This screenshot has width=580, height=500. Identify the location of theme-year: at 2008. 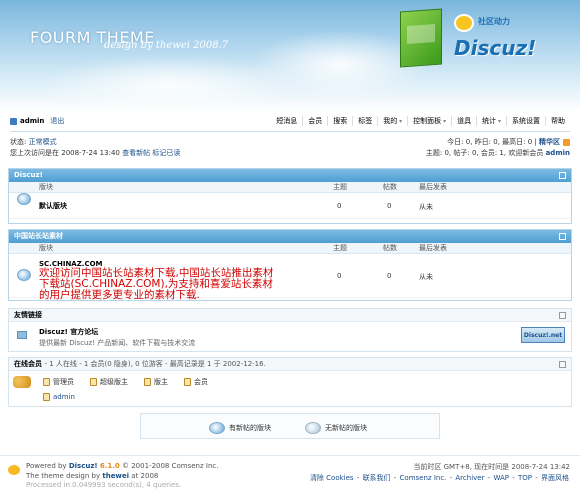
(145, 475).